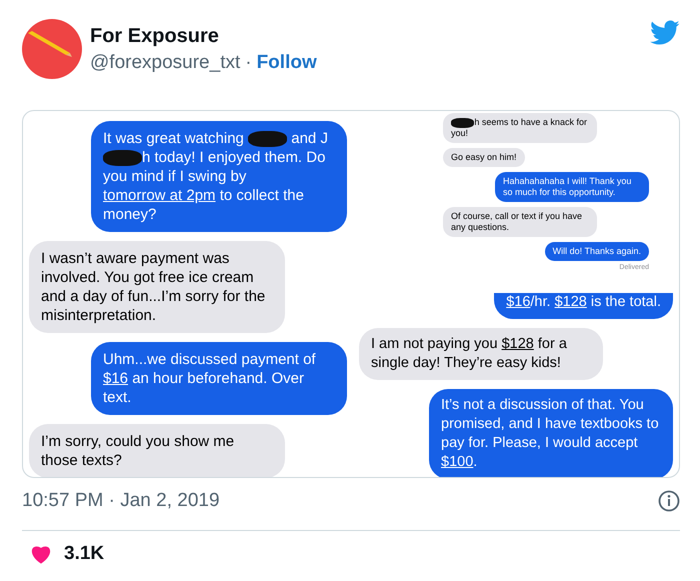 The image size is (700, 581). Describe the element at coordinates (517, 222) in the screenshot. I see `message-text: Of course, call or text if you have any questions.` at that location.